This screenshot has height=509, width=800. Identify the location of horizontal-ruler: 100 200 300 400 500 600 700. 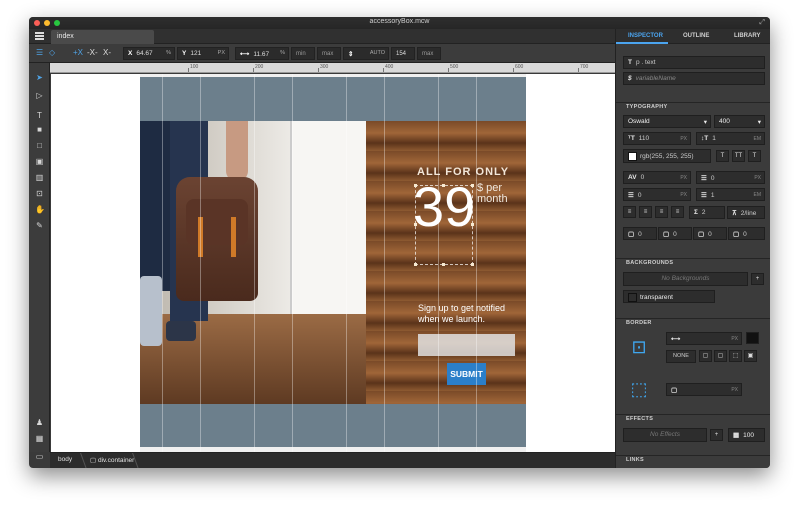
(332, 68).